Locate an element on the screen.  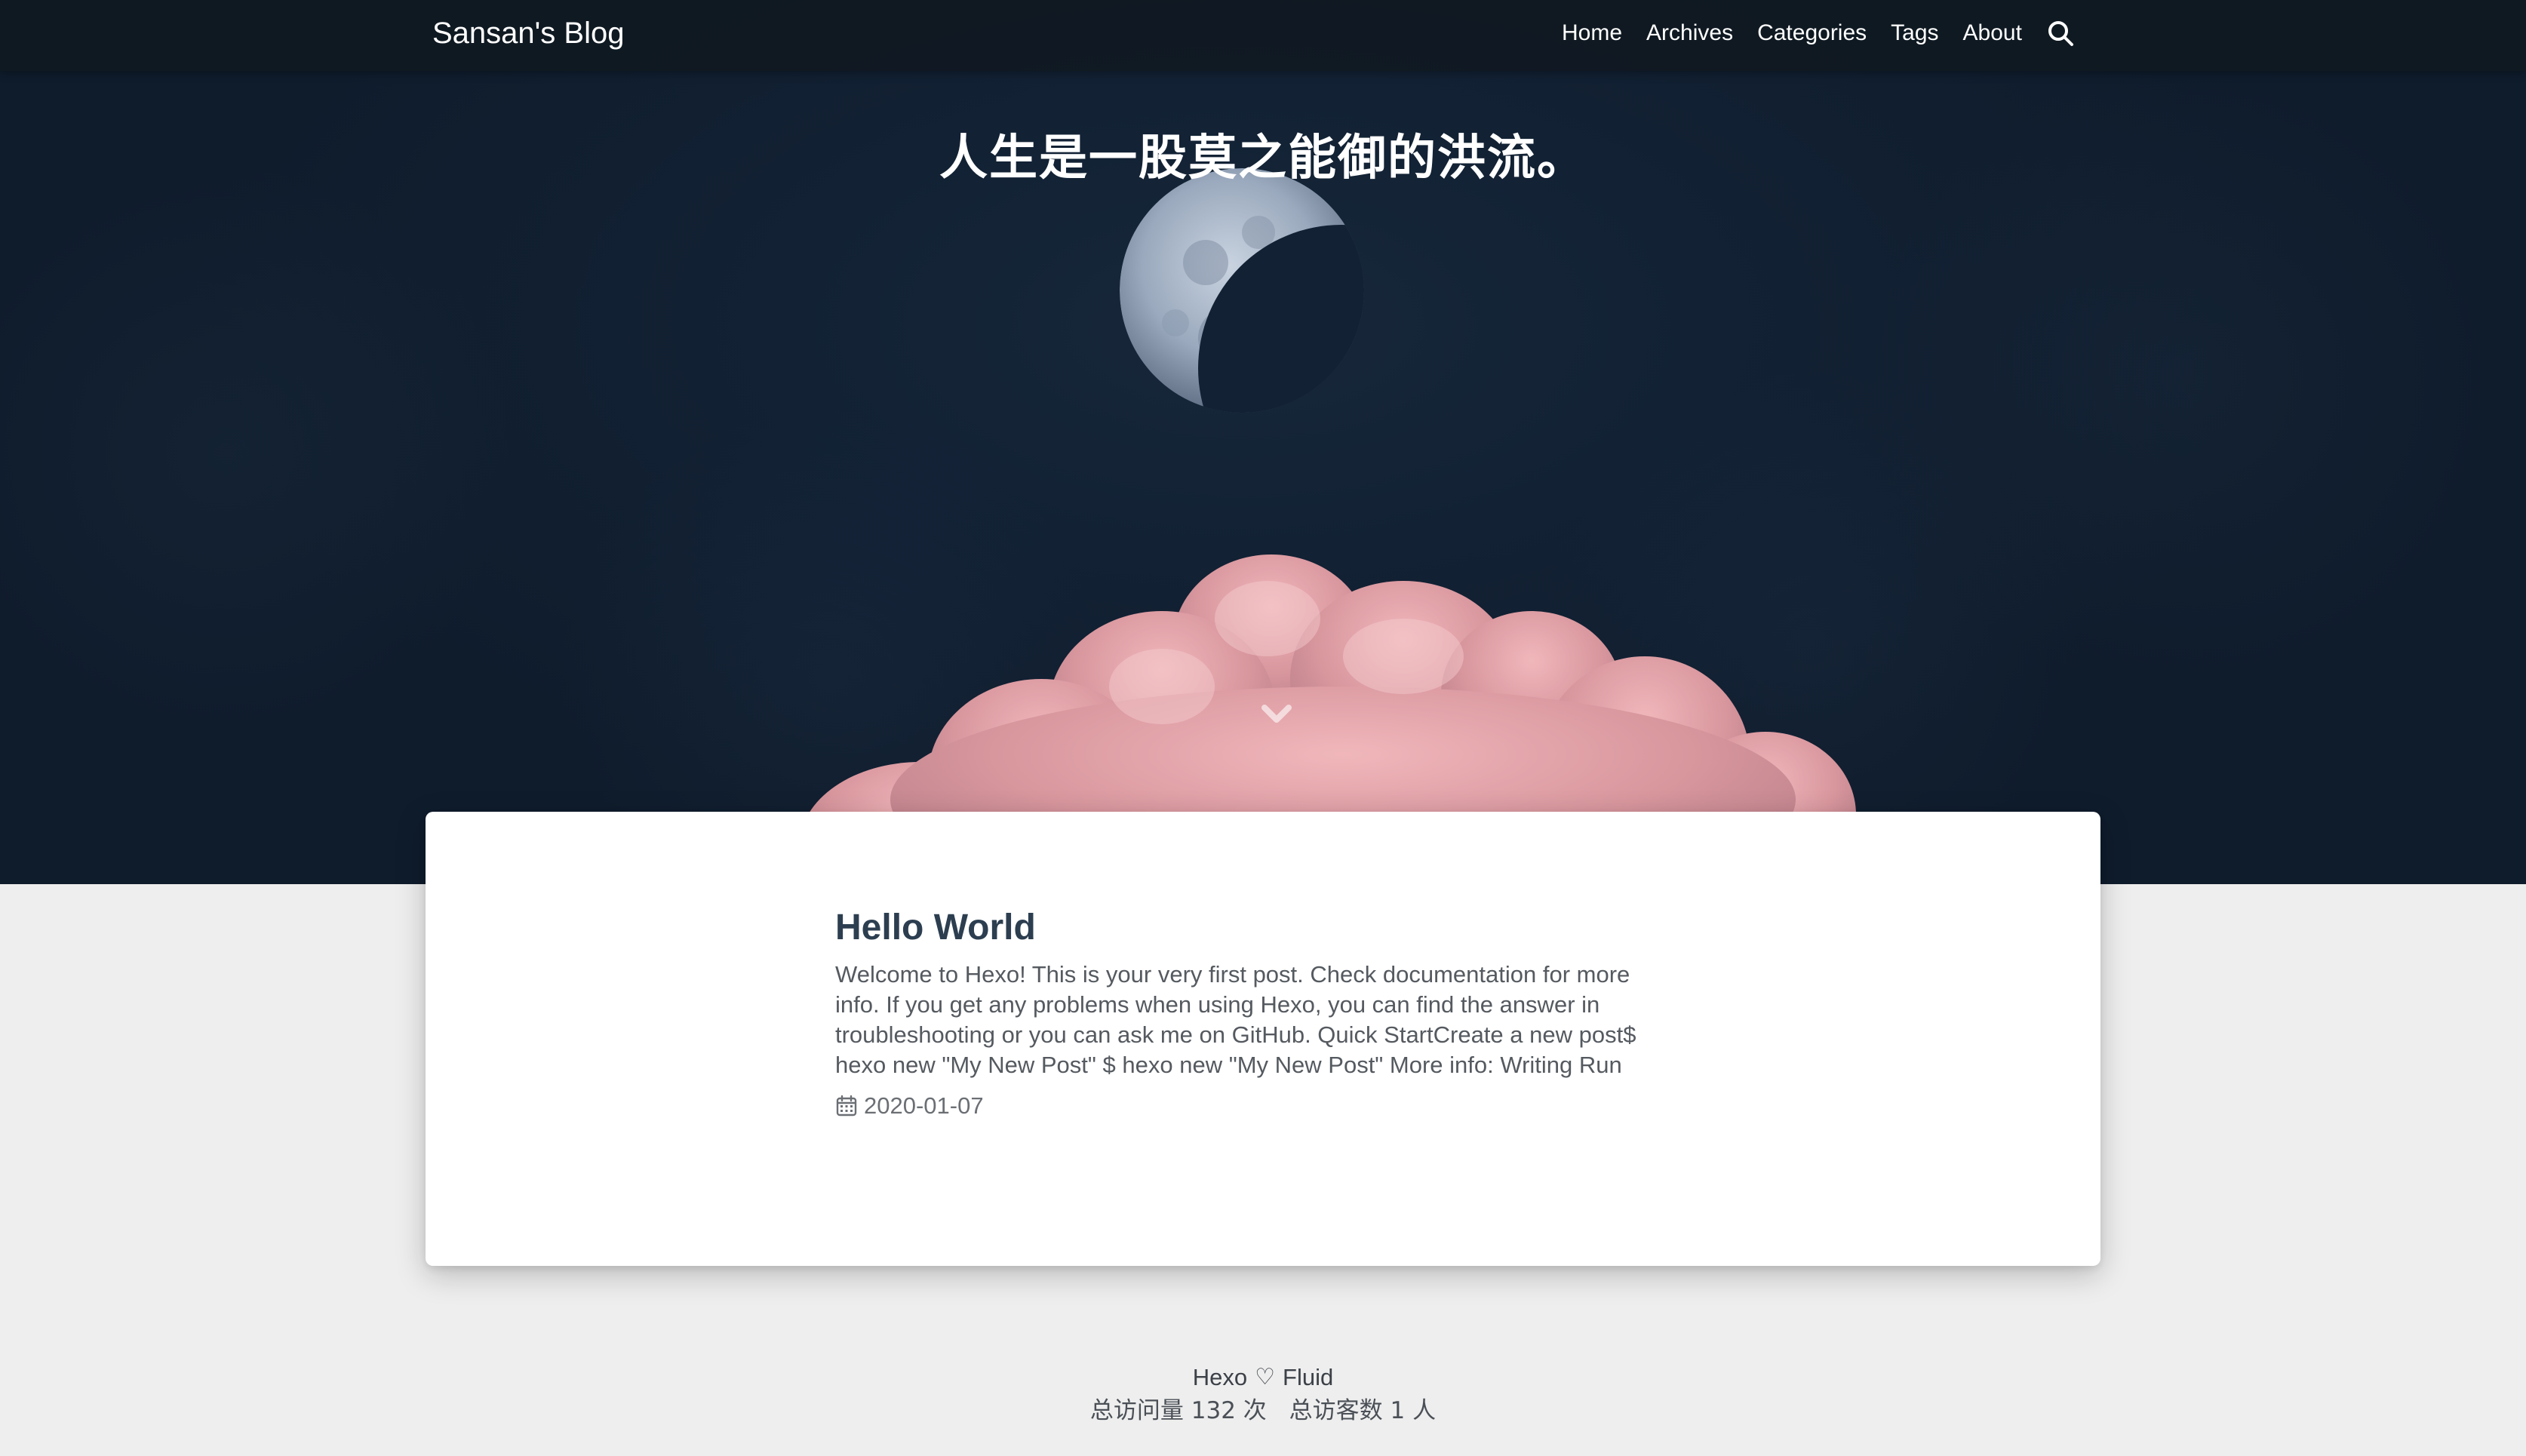
footer: Hexo ♡ Fluid 总访问量 132 次 总访客数 1 人 is located at coordinates (1263, 1394).